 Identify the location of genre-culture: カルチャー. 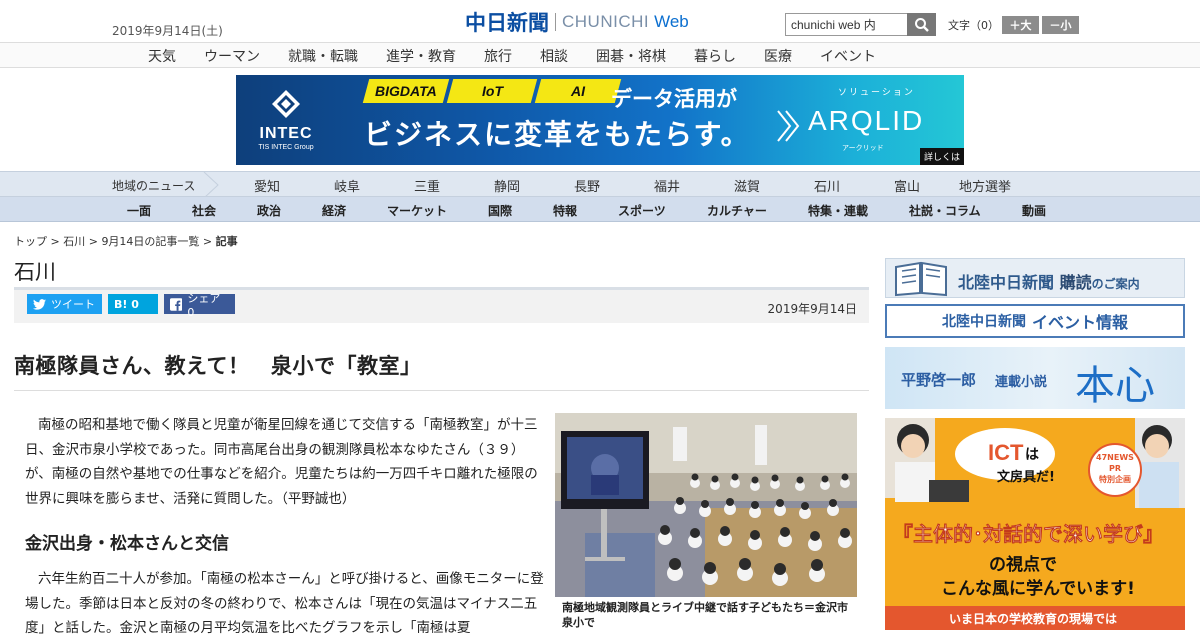
(737, 210).